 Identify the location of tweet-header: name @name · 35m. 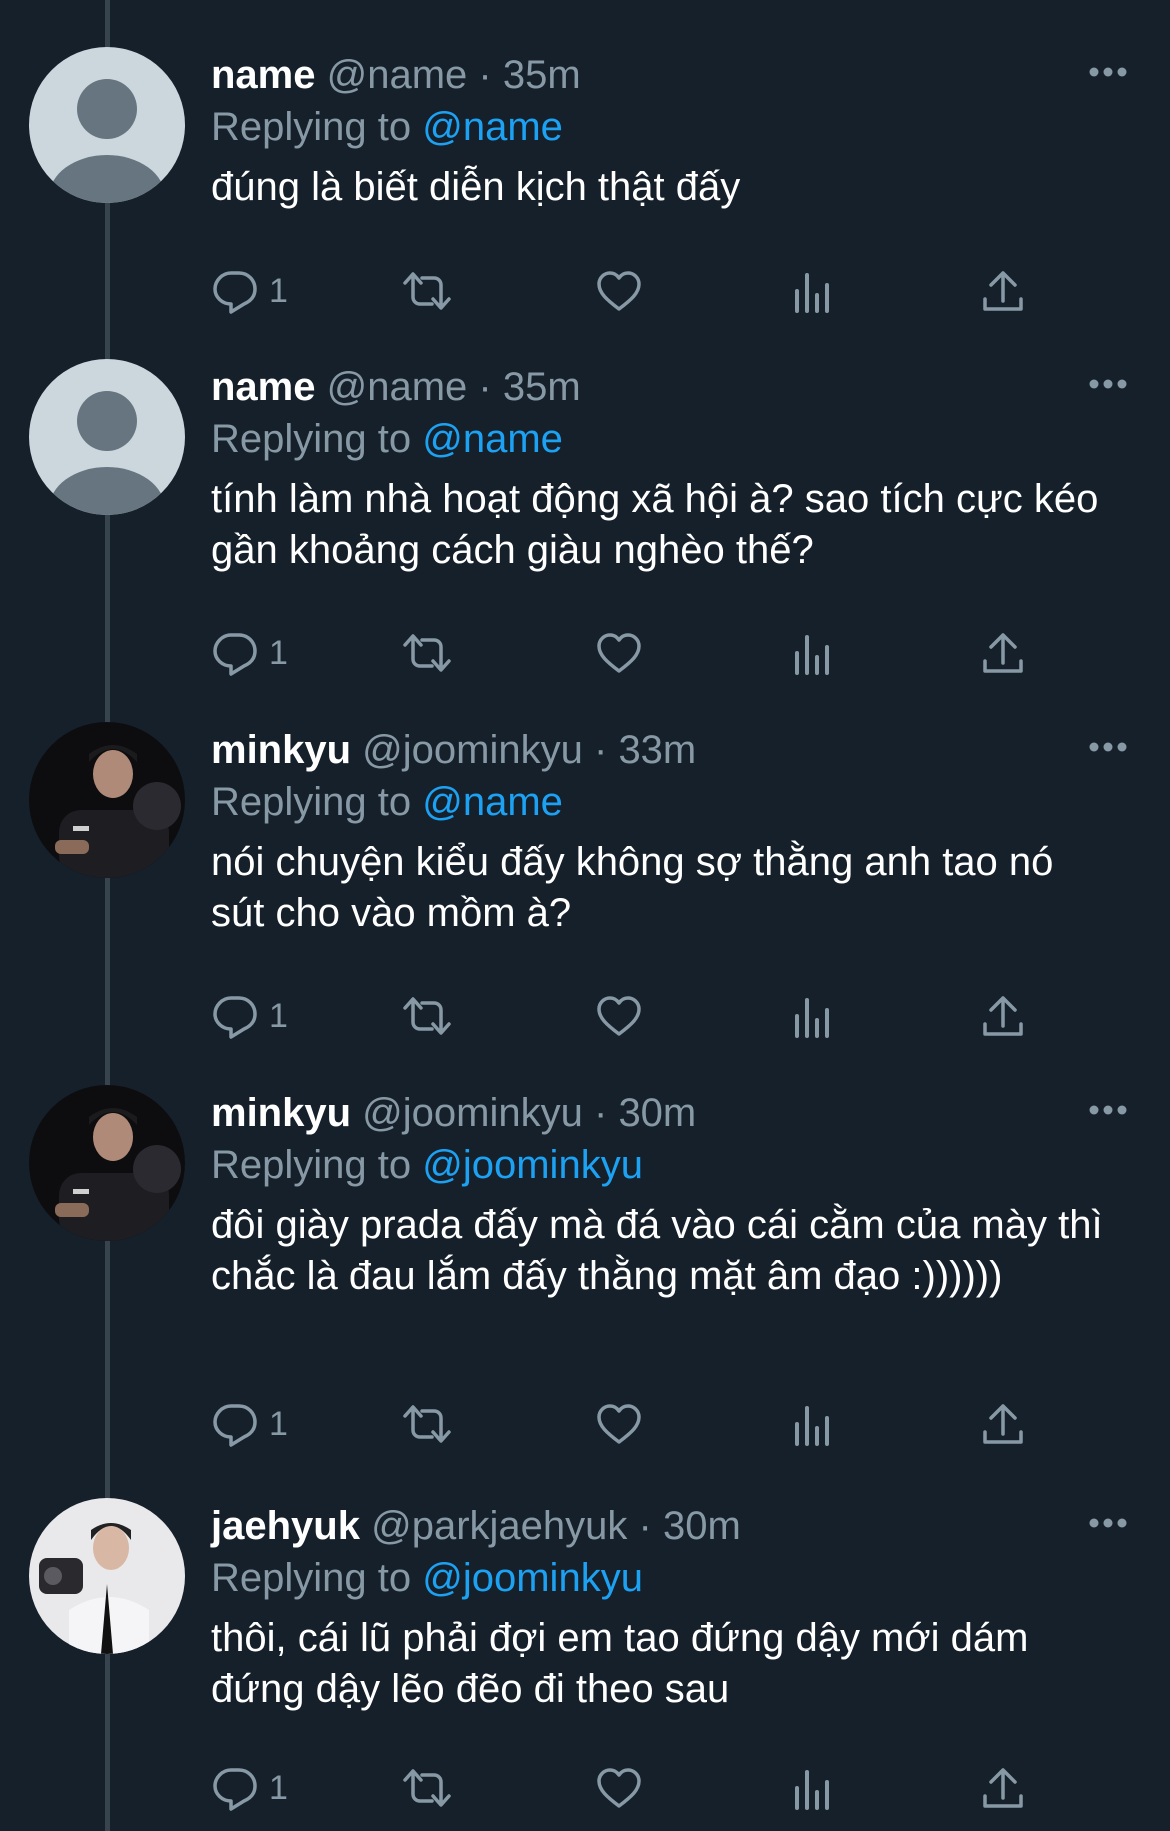
(396, 75).